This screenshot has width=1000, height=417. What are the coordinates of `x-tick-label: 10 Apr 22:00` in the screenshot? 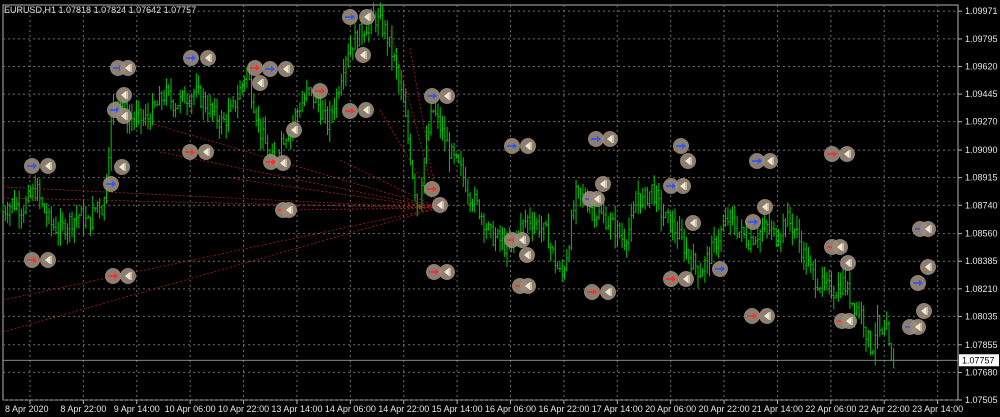 It's located at (243, 409).